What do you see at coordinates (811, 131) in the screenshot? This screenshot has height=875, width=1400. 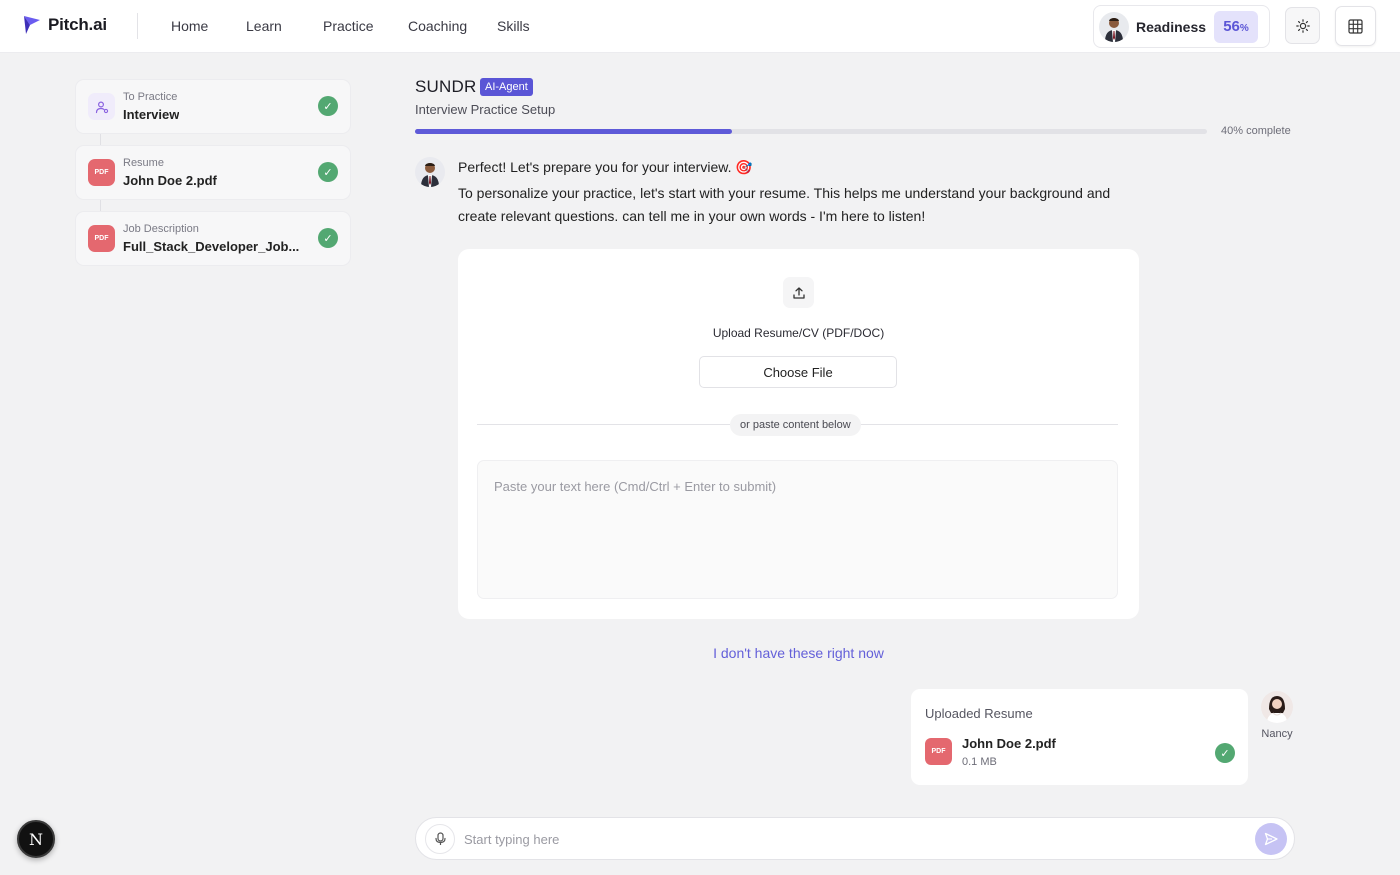 I see `setup-progress-bar` at bounding box center [811, 131].